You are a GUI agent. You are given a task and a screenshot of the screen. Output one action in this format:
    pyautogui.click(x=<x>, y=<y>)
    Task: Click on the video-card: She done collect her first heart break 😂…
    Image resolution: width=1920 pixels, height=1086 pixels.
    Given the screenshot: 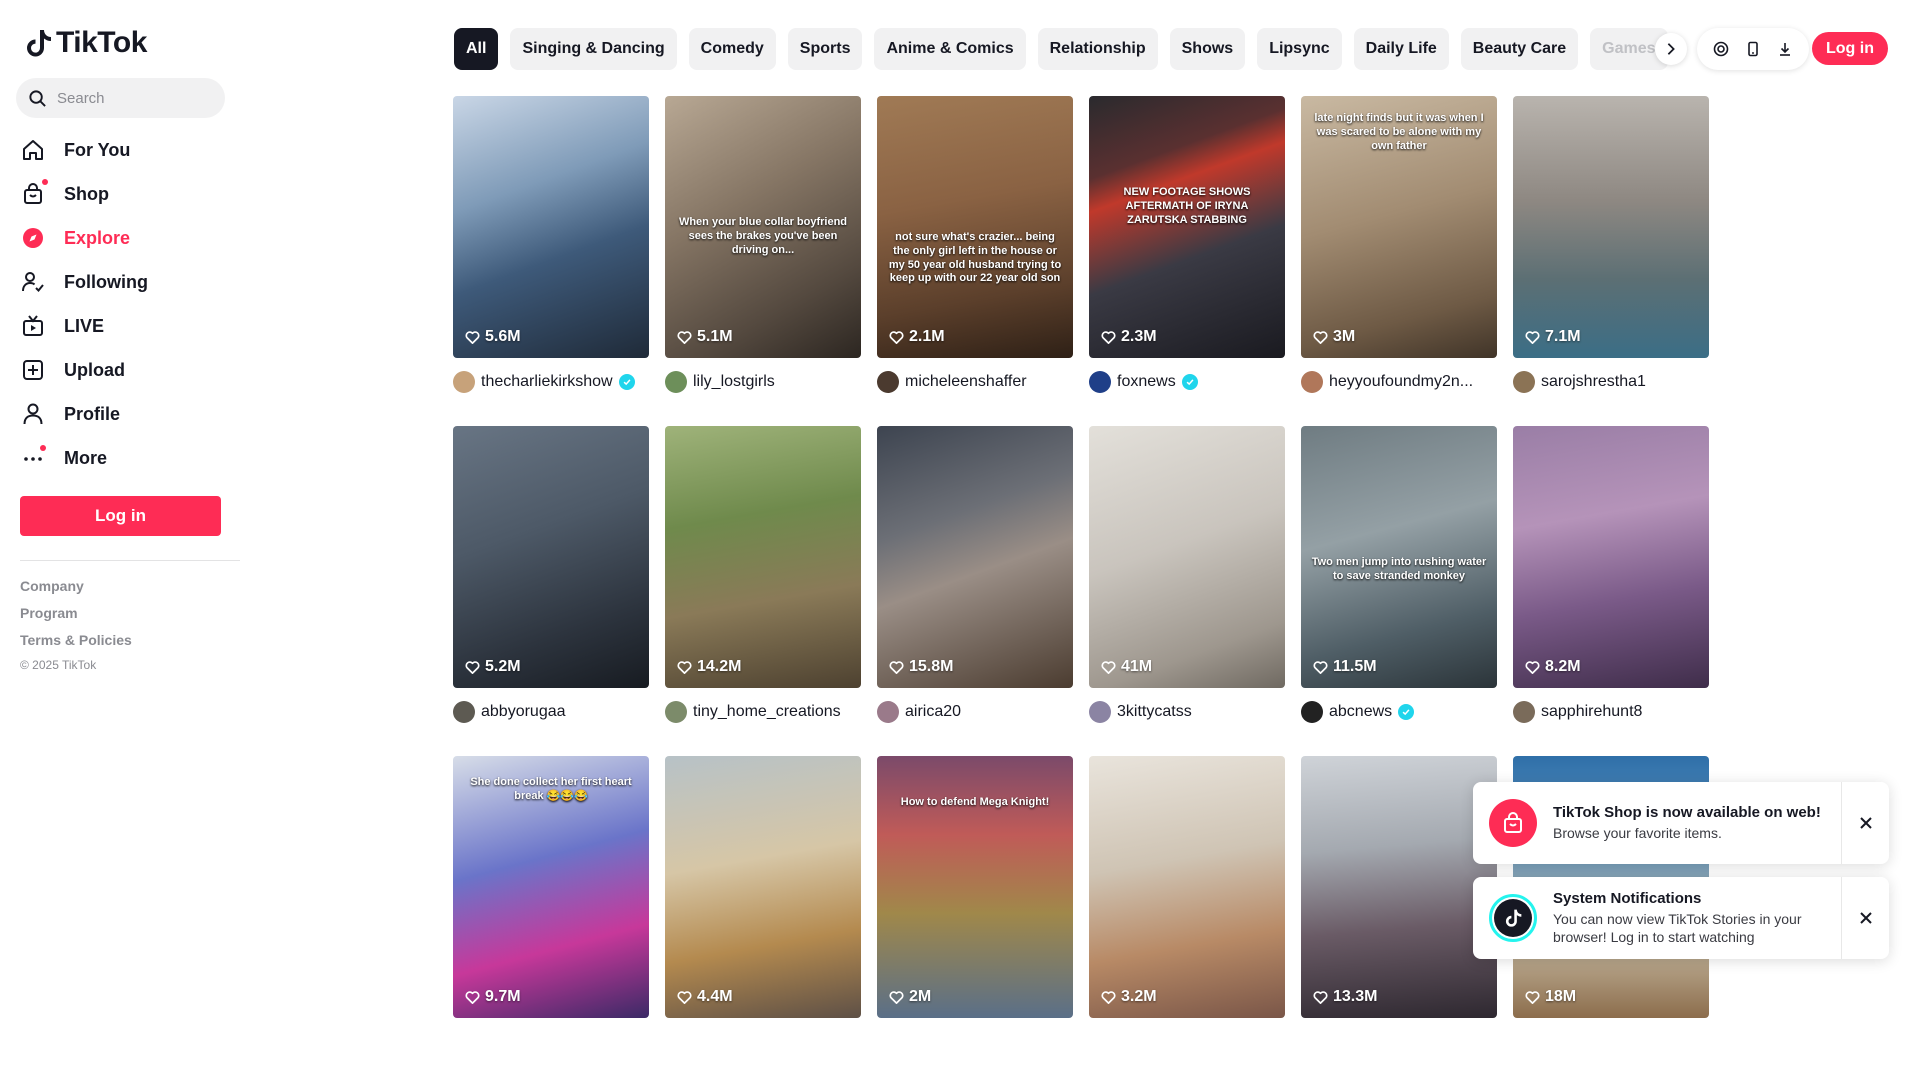 What is the action you would take?
    pyautogui.click(x=551, y=921)
    